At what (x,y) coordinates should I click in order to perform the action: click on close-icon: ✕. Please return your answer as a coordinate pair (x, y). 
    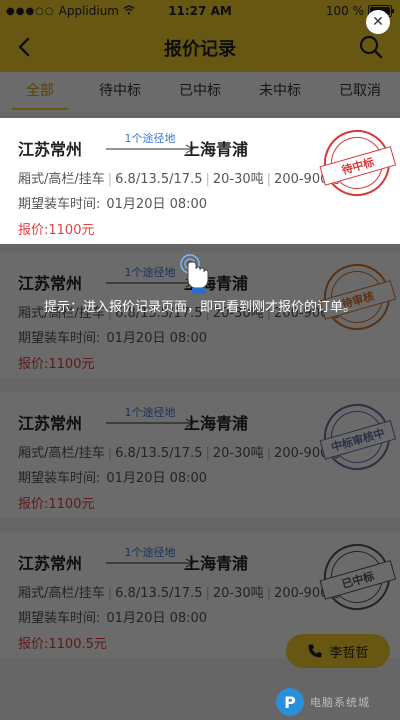
    Looking at the image, I should click on (378, 22).